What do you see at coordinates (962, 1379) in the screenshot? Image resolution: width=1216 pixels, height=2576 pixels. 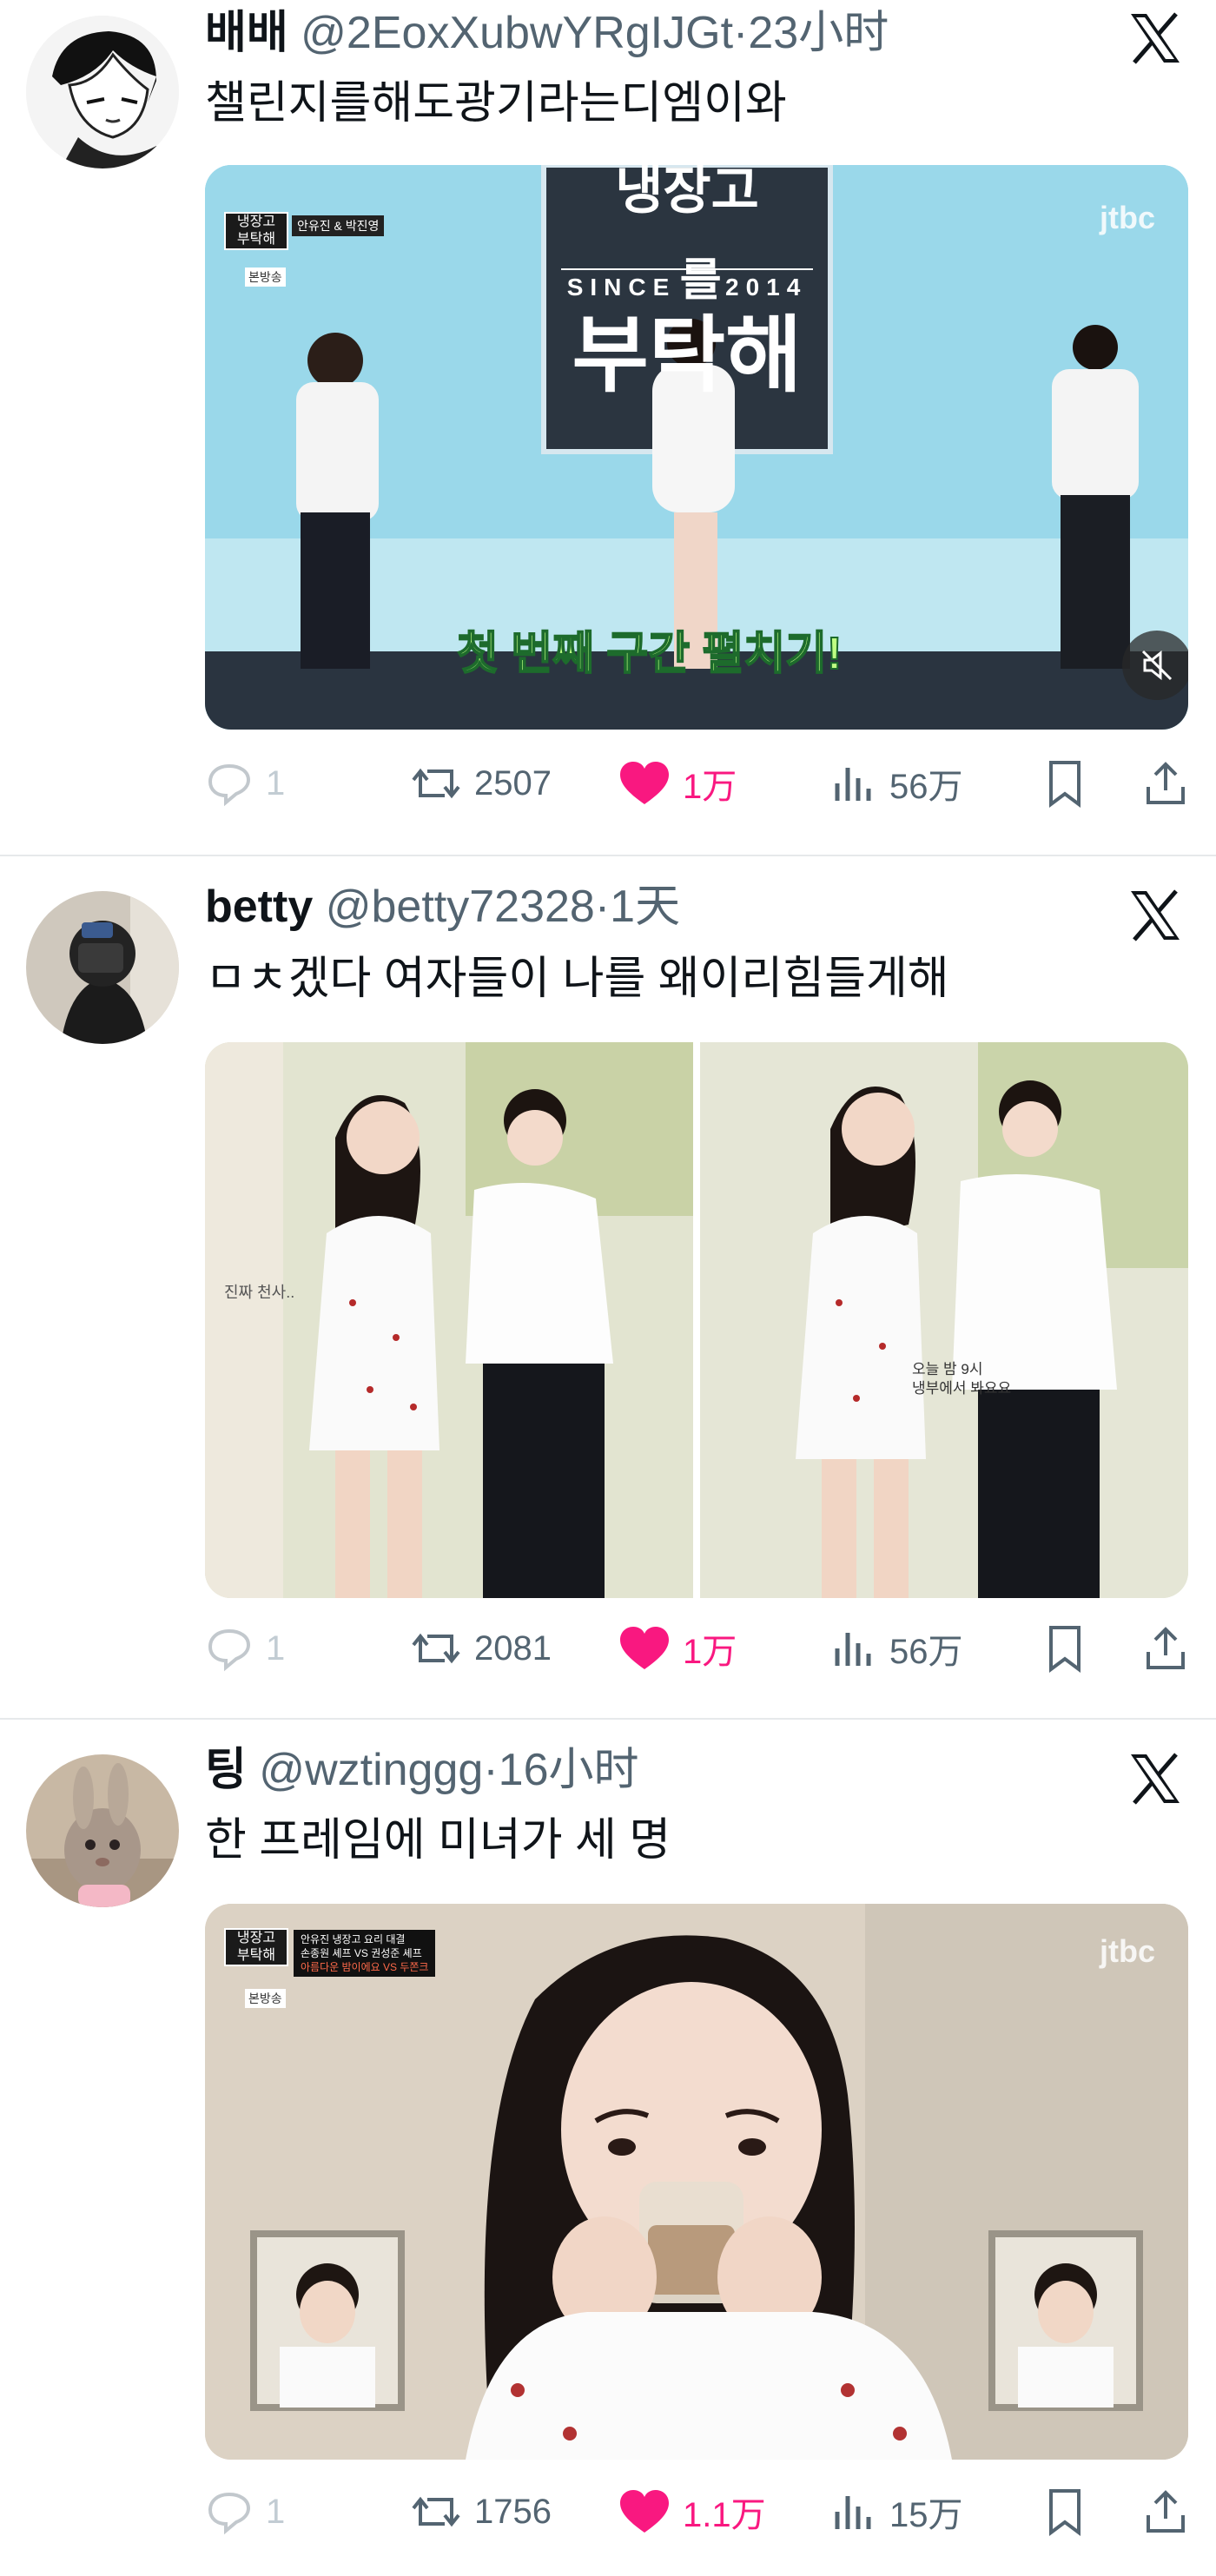 I see `photo-overlay-caption: 오늘 밤 9시 냉부에서 봐요요` at bounding box center [962, 1379].